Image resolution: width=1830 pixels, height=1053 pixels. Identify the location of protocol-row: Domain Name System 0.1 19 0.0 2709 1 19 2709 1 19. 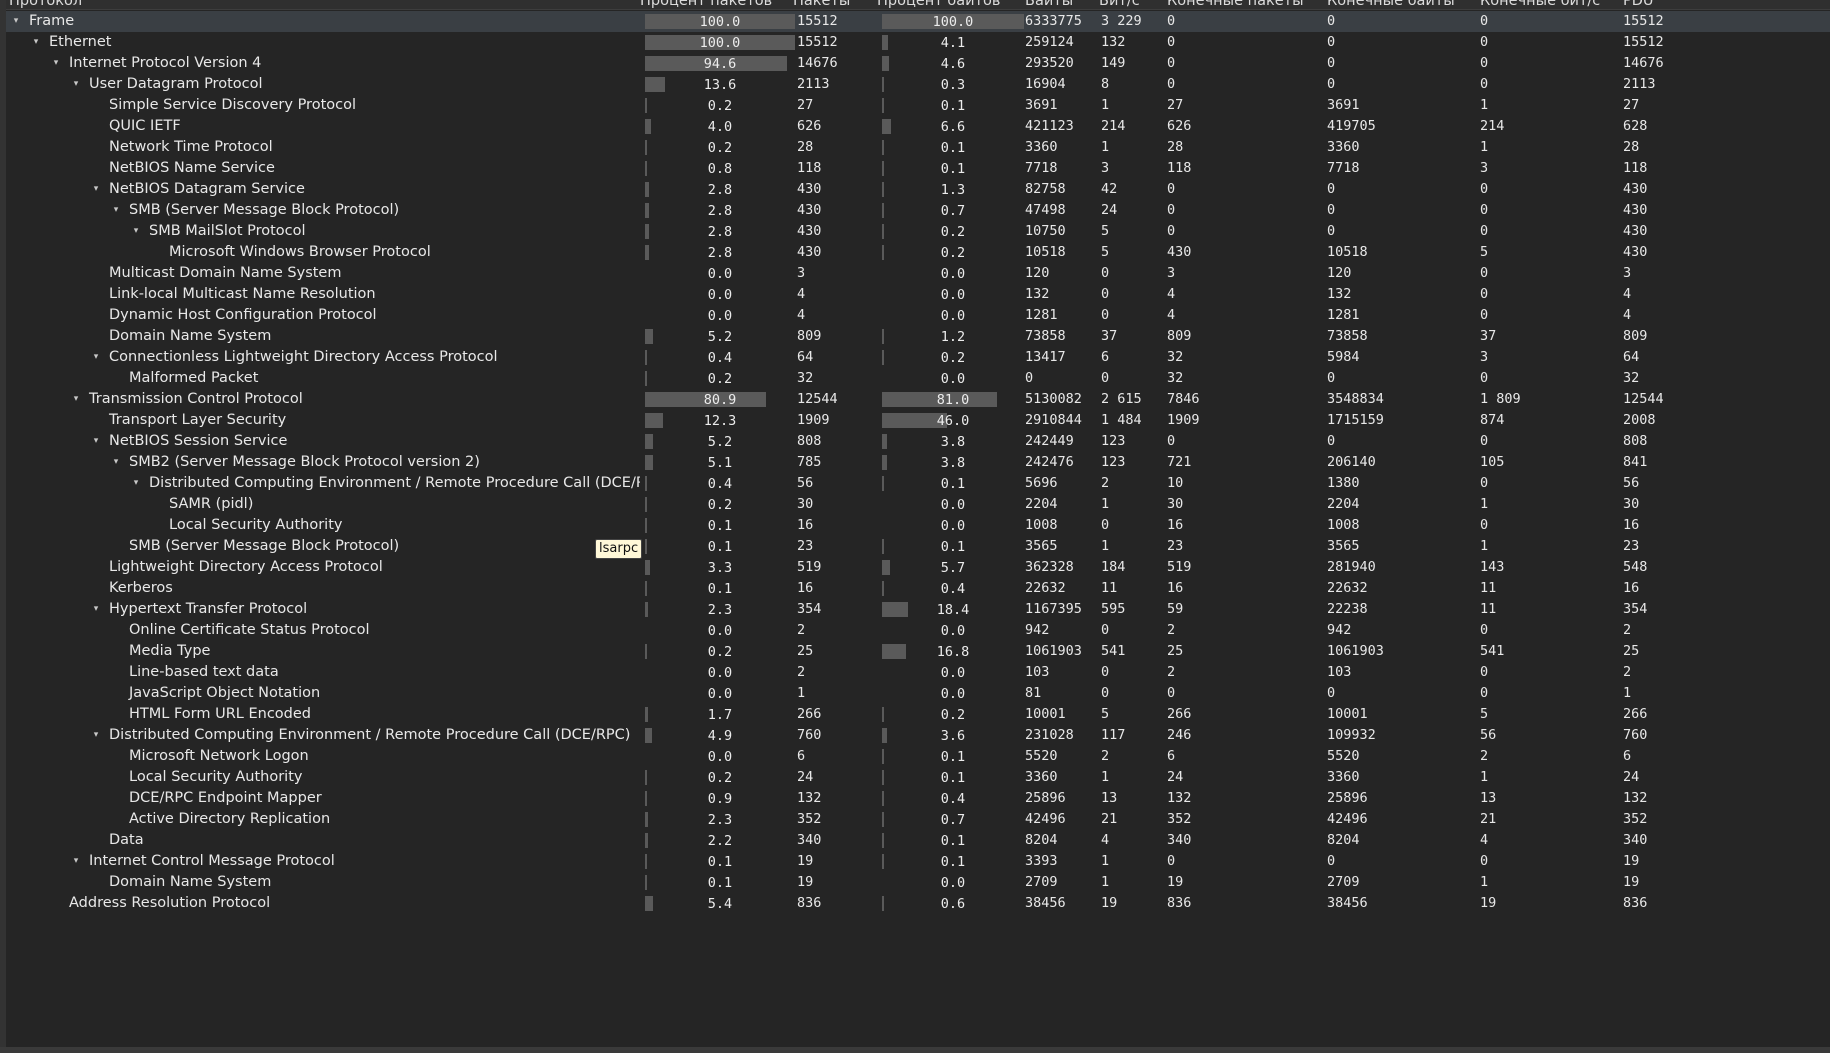
(918, 882).